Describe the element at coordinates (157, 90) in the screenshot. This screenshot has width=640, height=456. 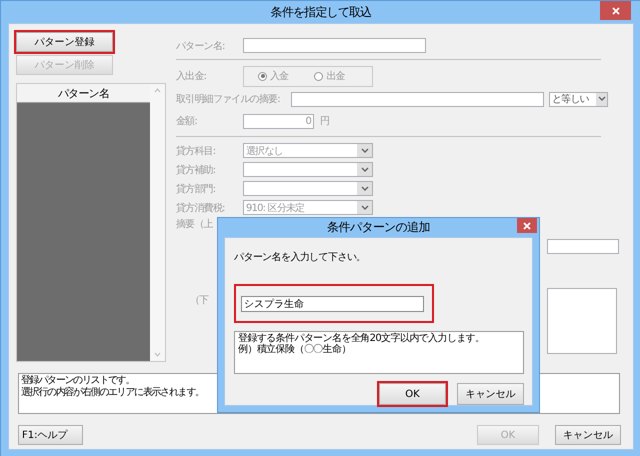
I see `scroll-up-icon` at that location.